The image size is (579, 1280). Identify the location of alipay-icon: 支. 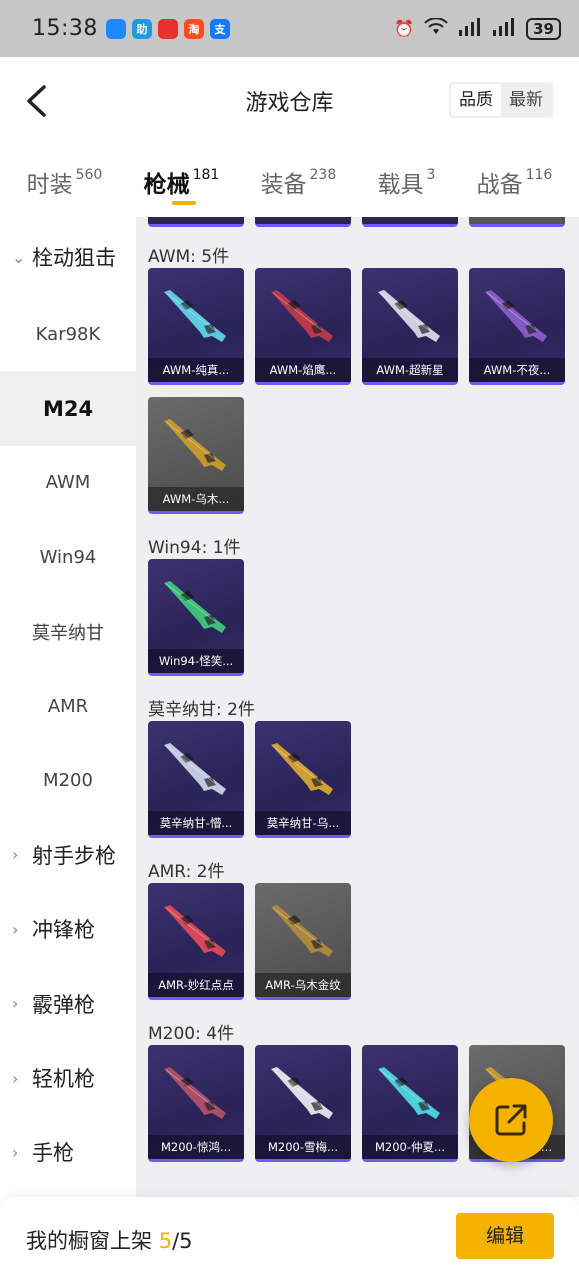
(219, 28).